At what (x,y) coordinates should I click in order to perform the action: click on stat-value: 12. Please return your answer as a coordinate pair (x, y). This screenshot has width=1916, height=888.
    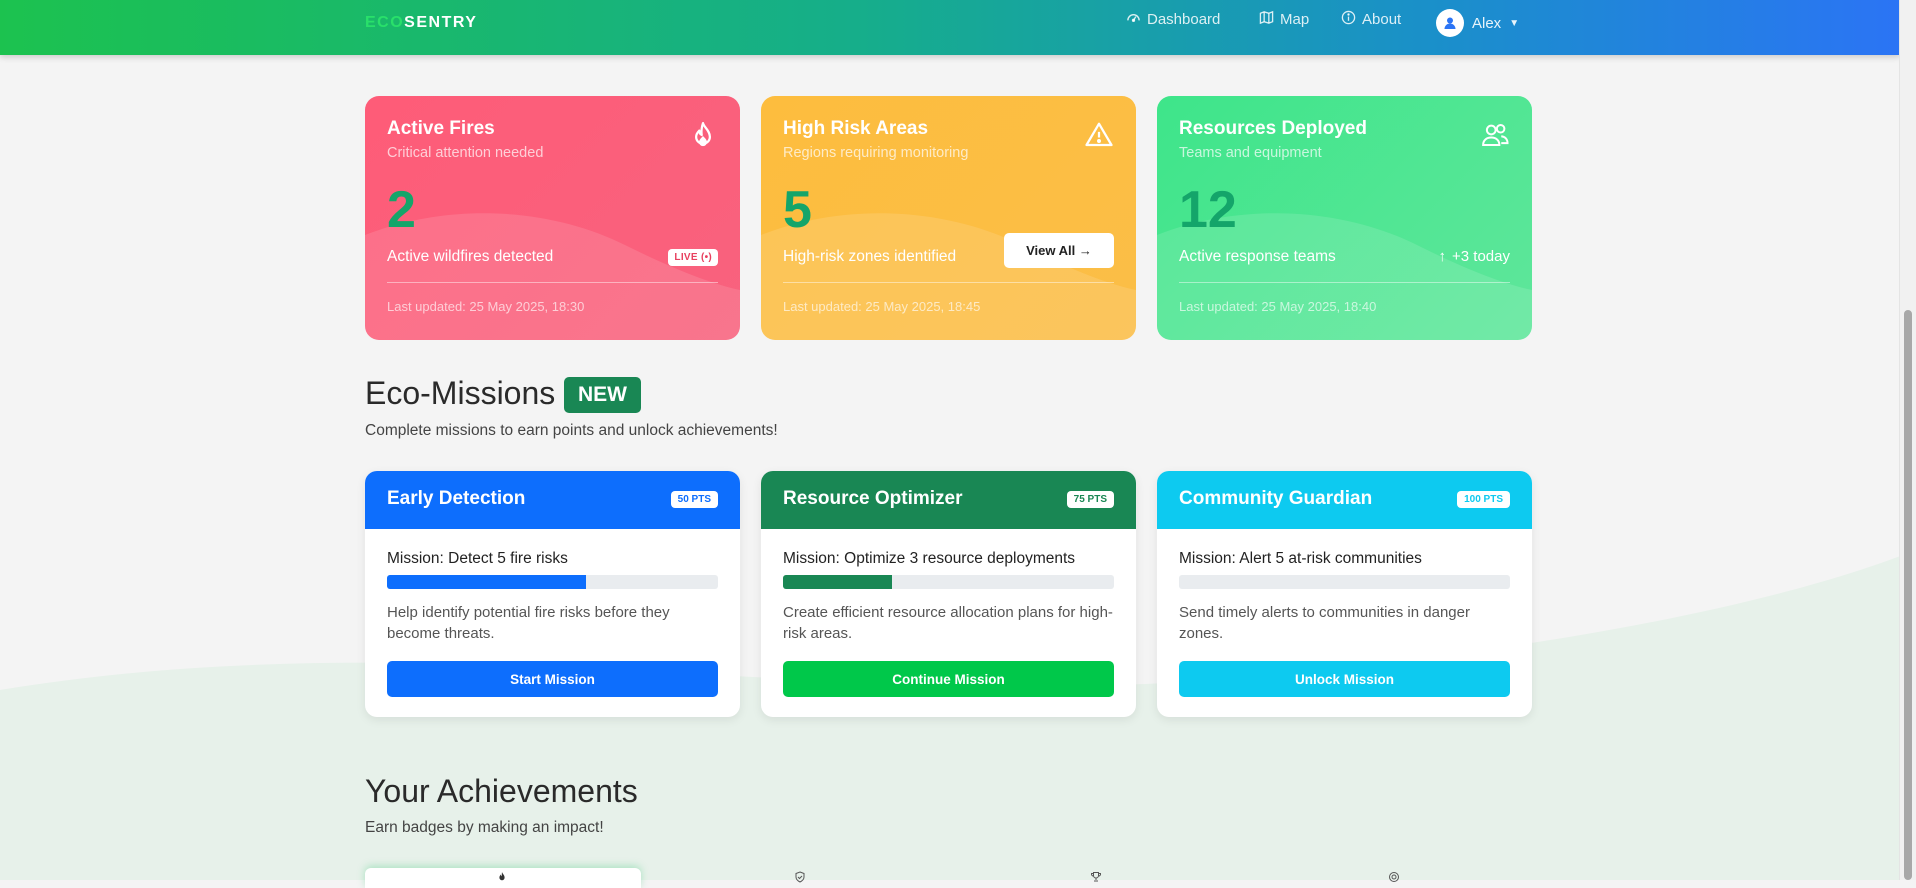
    Looking at the image, I should click on (1208, 210).